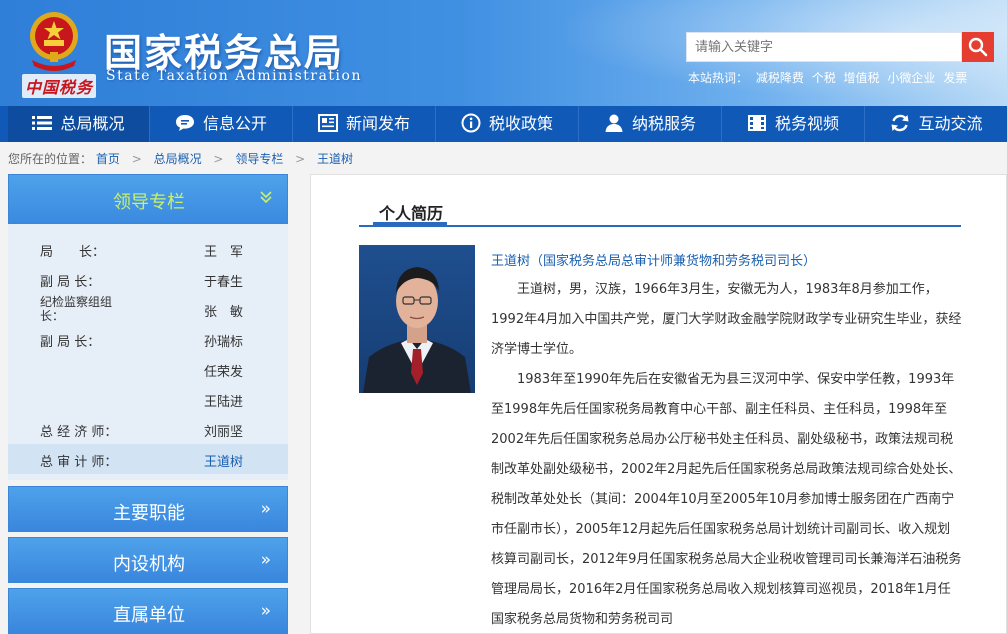 This screenshot has height=634, width=1007. What do you see at coordinates (654, 261) in the screenshot?
I see `bio-name-line: 王道树（国家税务总局总审计师兼货物和劳务税司司长）` at bounding box center [654, 261].